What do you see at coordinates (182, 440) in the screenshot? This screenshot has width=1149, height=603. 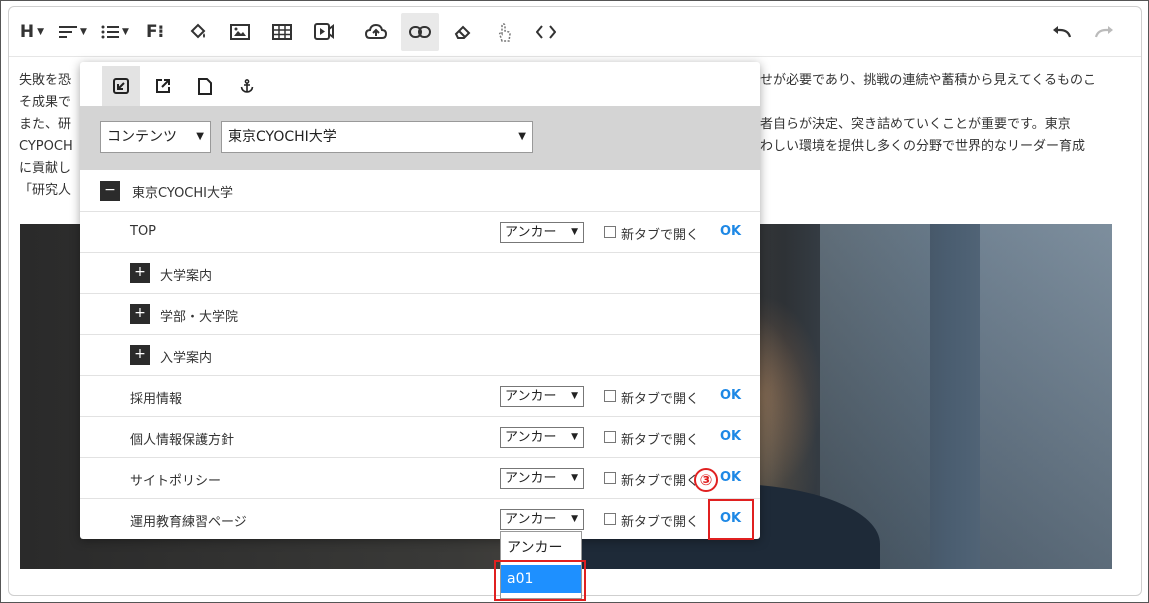 I see `page-row-label: 個人情報保護方針` at bounding box center [182, 440].